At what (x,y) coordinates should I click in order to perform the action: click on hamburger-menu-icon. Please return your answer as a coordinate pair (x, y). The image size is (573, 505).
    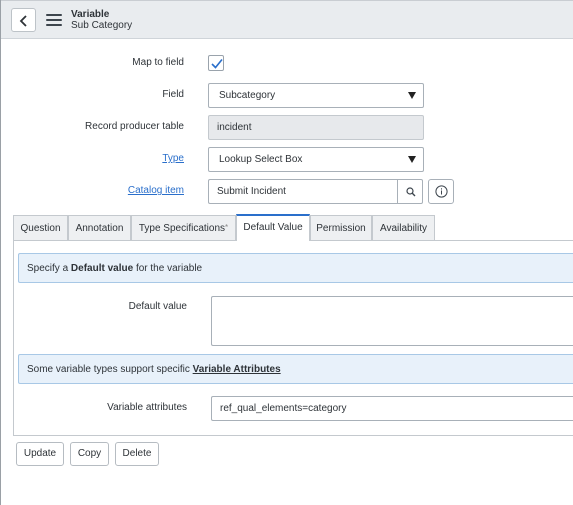
    Looking at the image, I should click on (54, 20).